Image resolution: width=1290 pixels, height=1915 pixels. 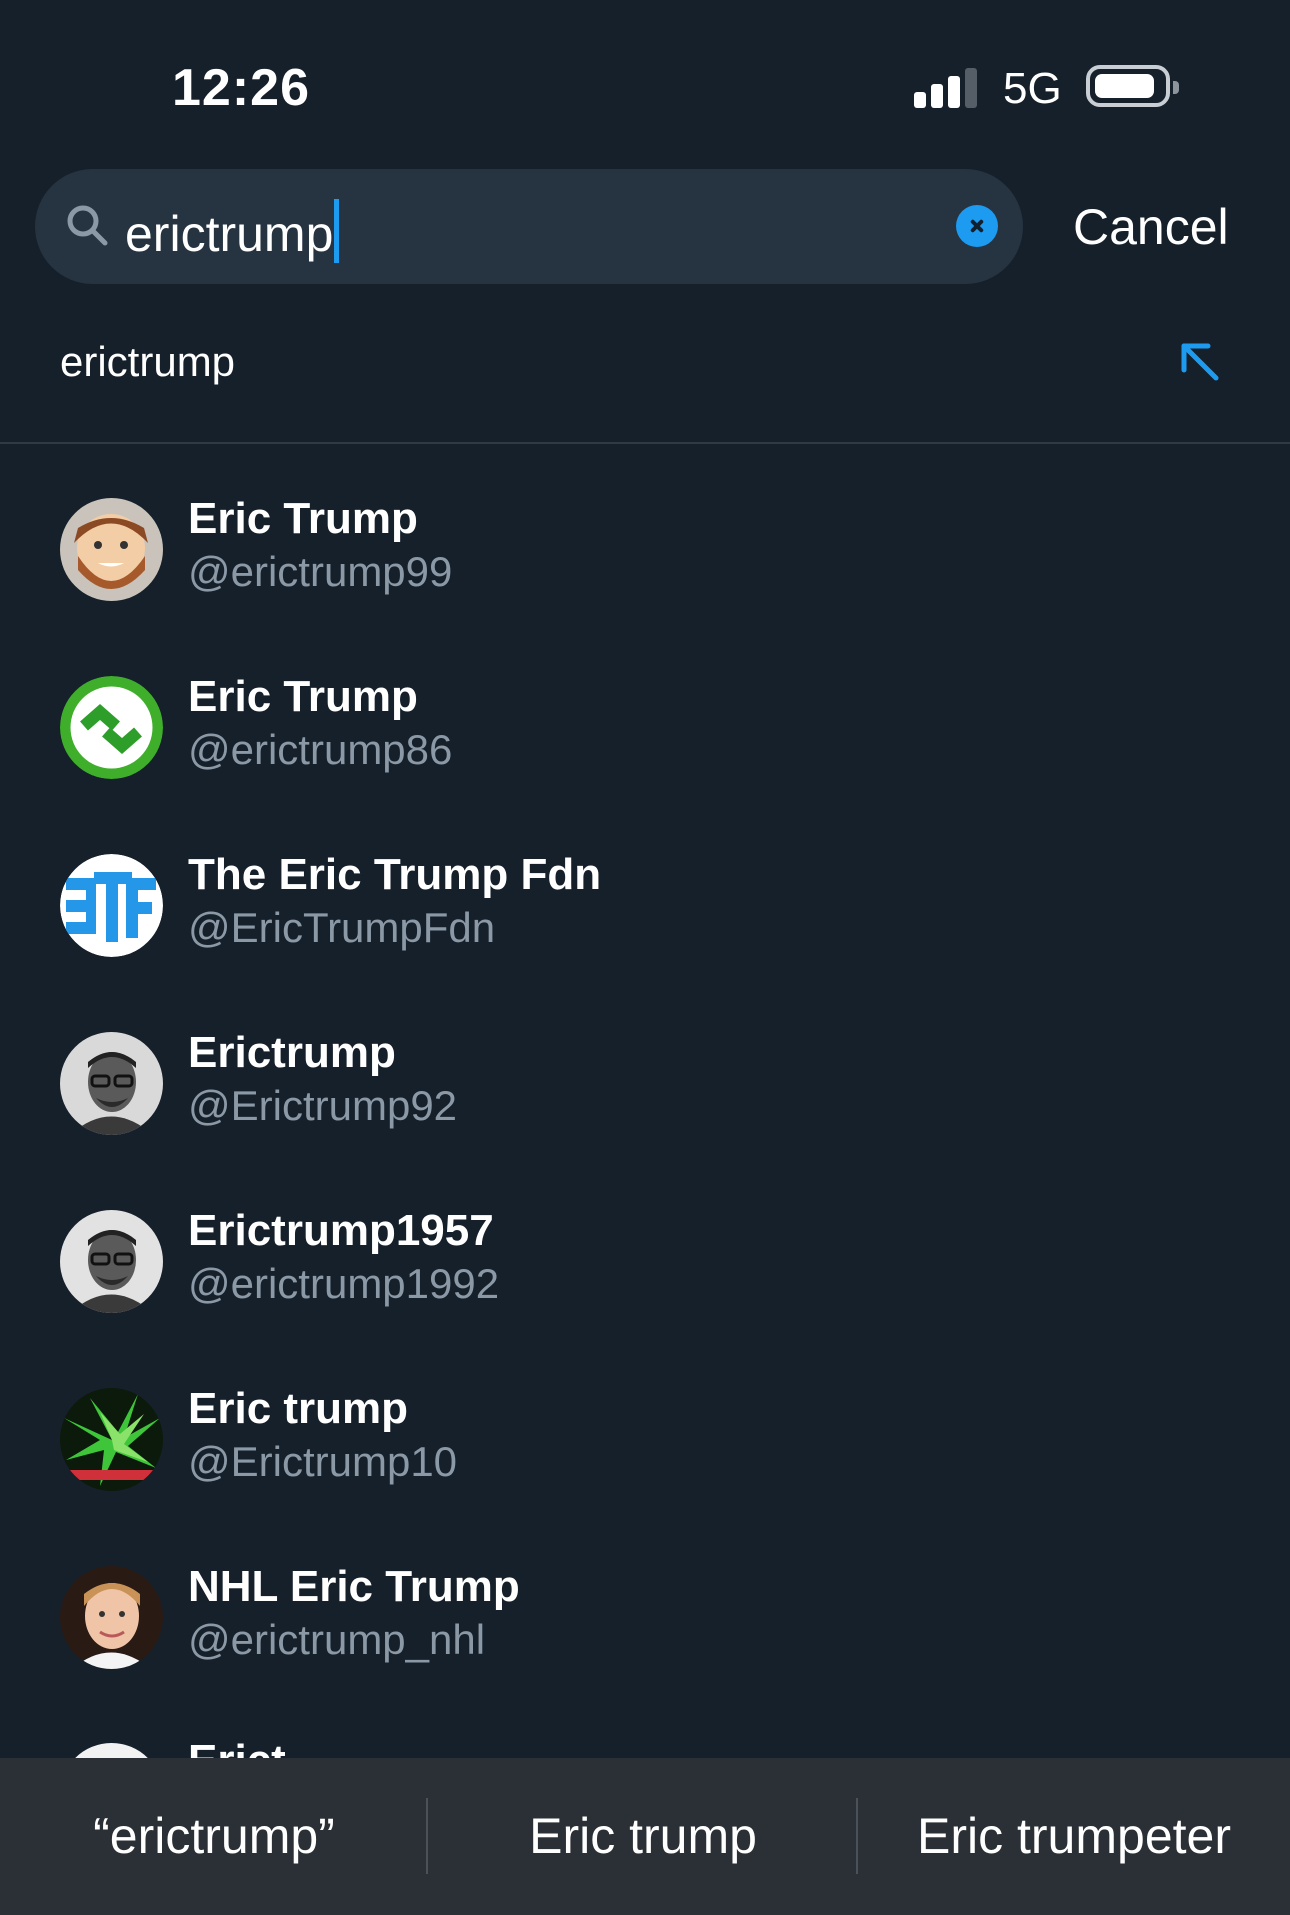 What do you see at coordinates (214, 1836) in the screenshot?
I see `prediction-item: “erictrump”` at bounding box center [214, 1836].